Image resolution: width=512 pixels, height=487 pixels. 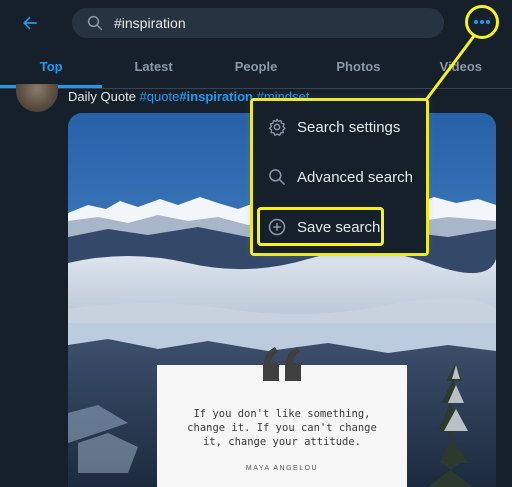 I want to click on menu-item-label: Advanced search, so click(x=355, y=177).